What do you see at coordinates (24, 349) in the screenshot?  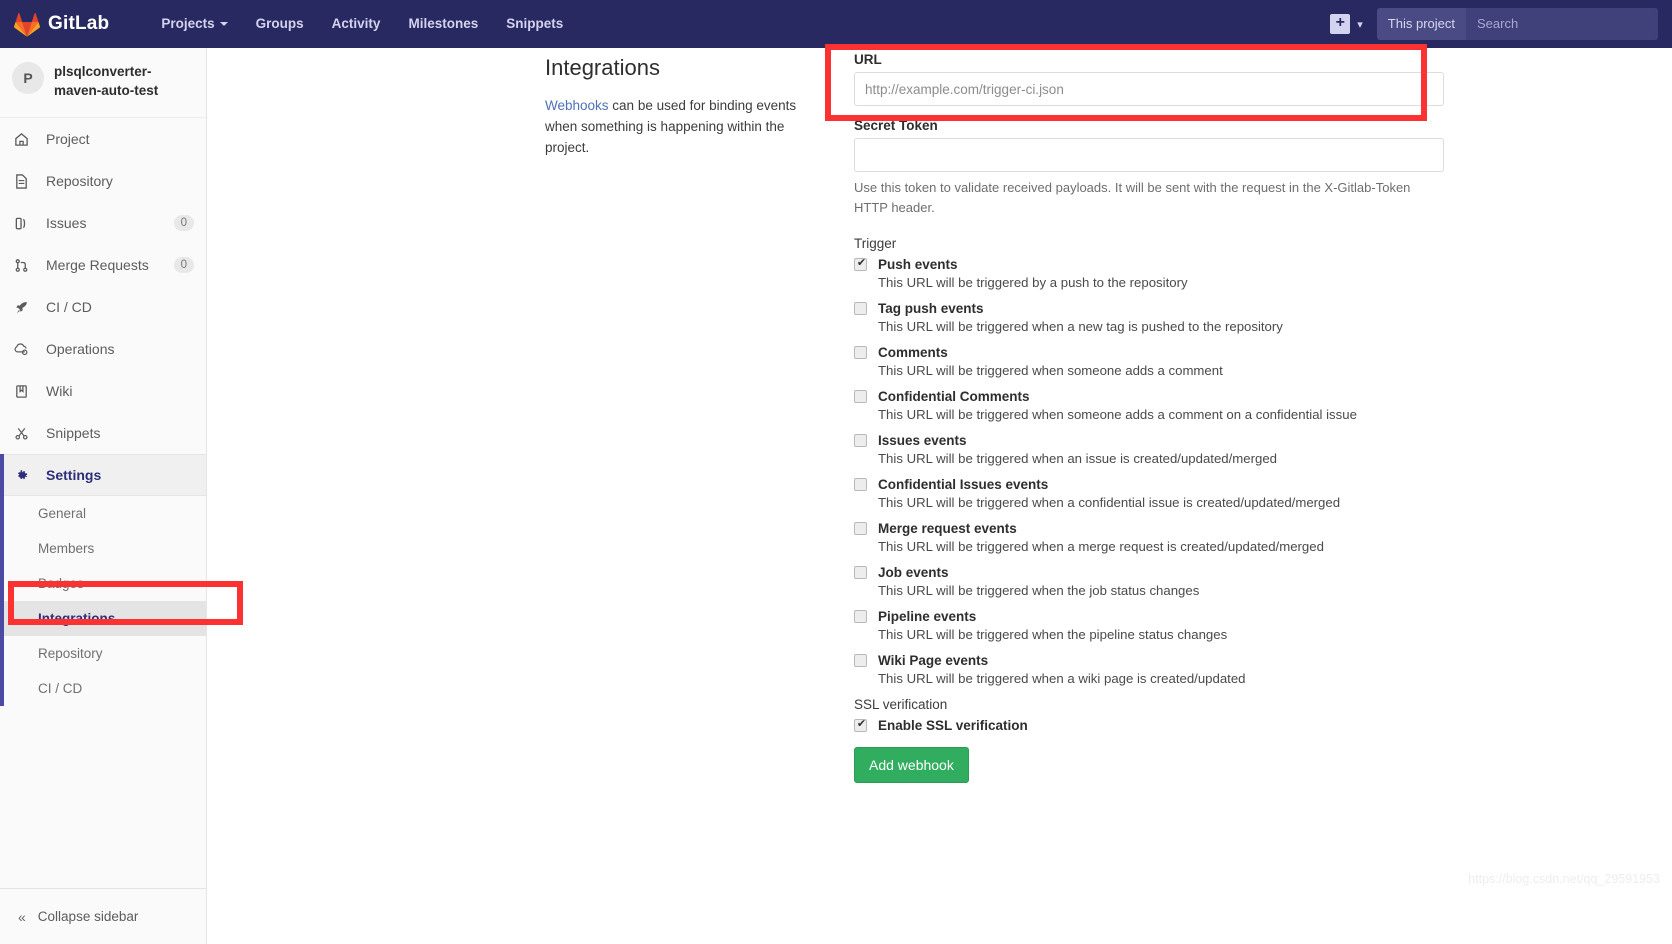 I see `cloud-gear-icon` at bounding box center [24, 349].